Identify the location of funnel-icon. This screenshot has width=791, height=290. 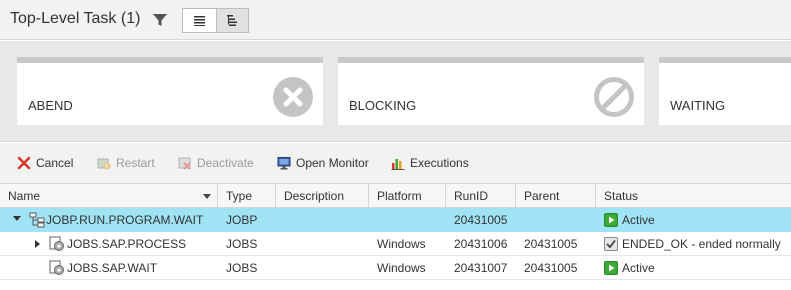
(160, 20).